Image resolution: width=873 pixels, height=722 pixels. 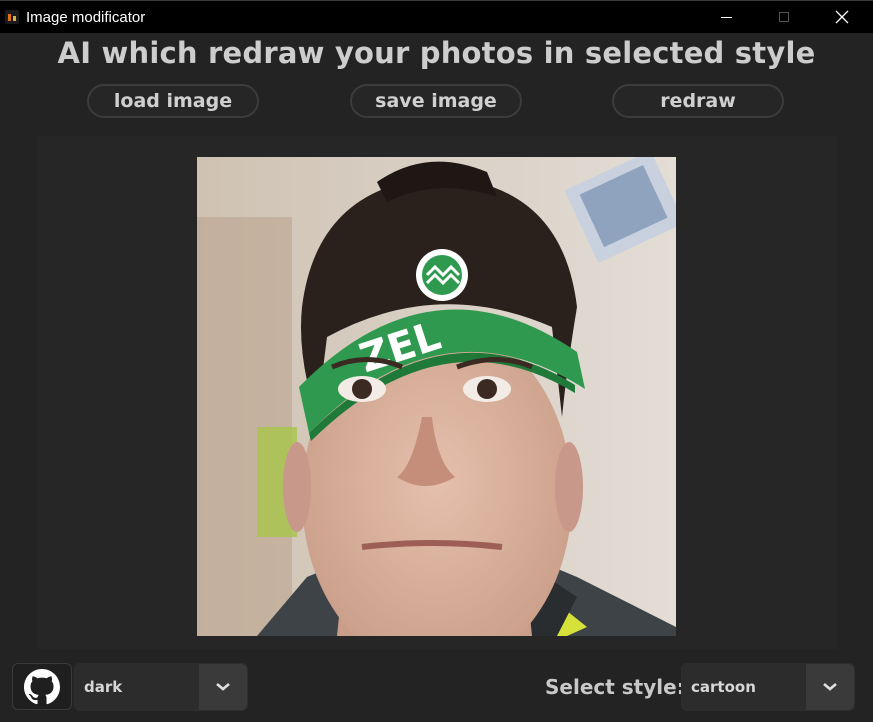 I want to click on style-value: cartoon, so click(x=723, y=687).